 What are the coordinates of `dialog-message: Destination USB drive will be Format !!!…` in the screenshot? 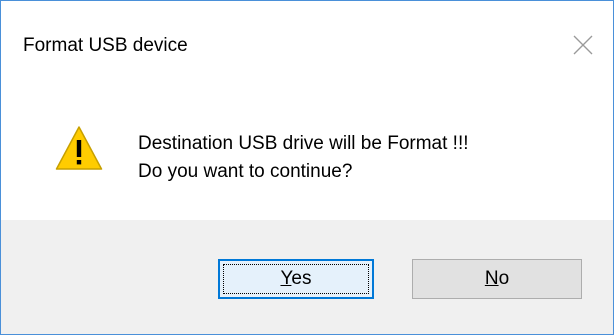 It's located at (303, 158).